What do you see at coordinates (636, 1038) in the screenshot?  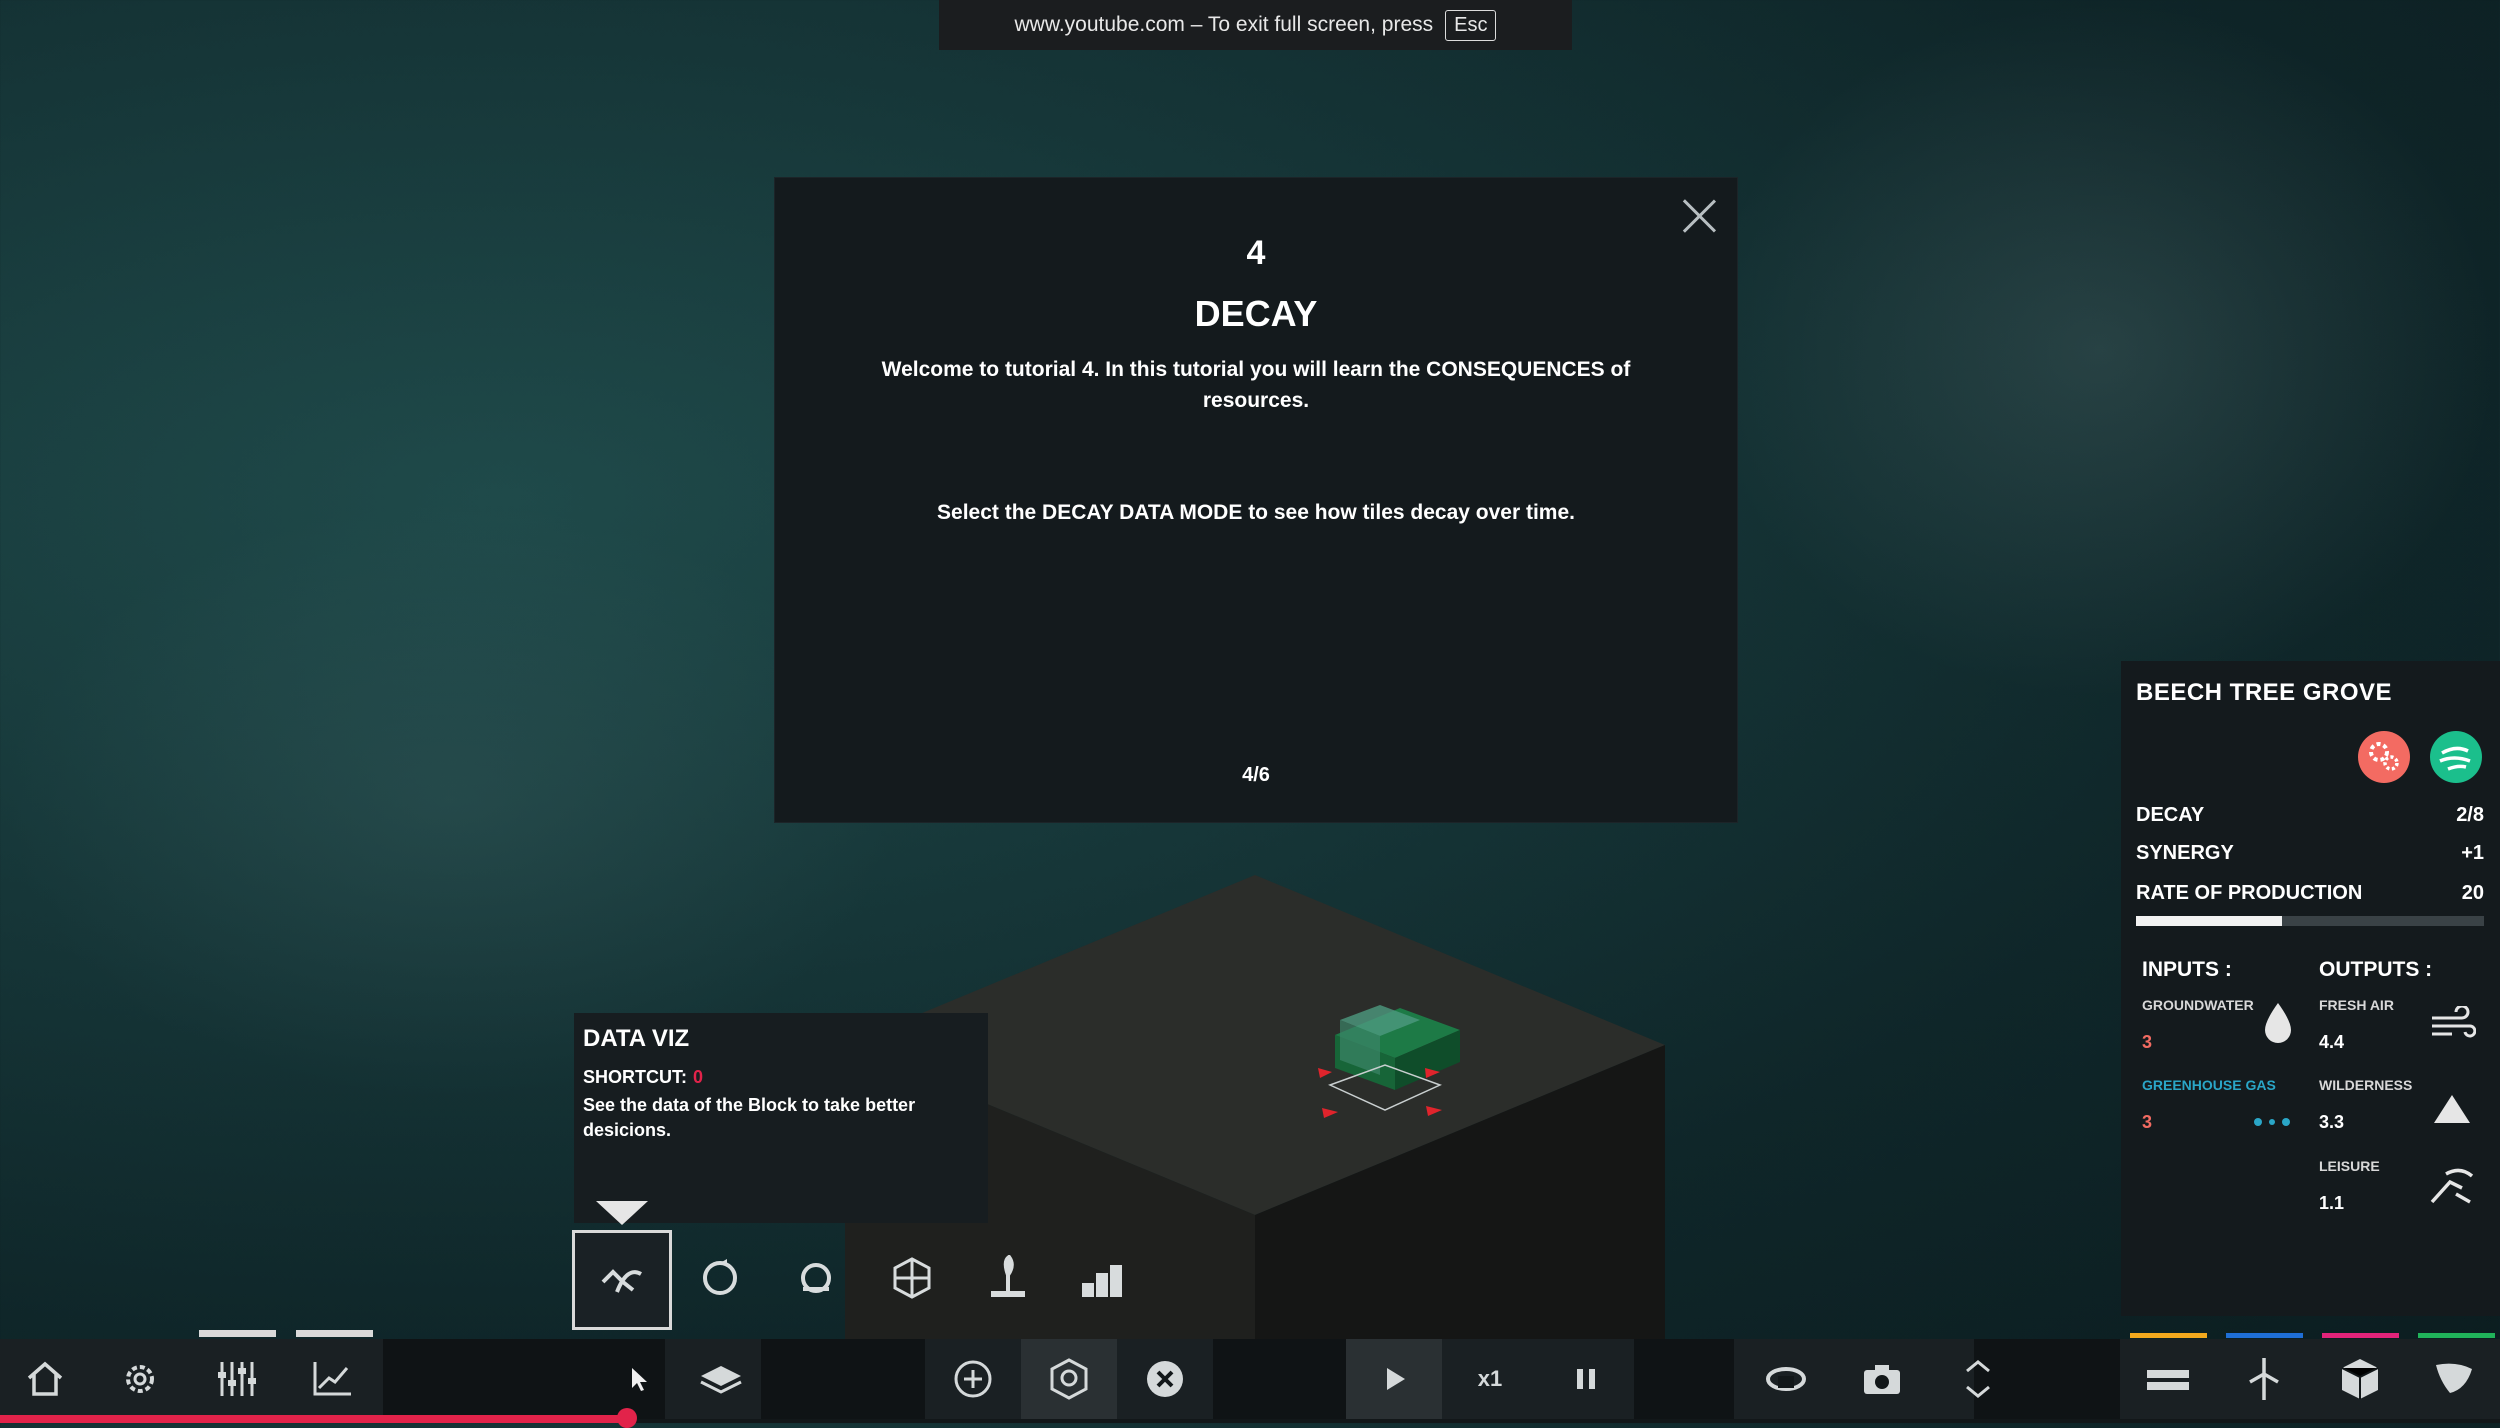 I see `tooltip-title: DATA VIZ` at bounding box center [636, 1038].